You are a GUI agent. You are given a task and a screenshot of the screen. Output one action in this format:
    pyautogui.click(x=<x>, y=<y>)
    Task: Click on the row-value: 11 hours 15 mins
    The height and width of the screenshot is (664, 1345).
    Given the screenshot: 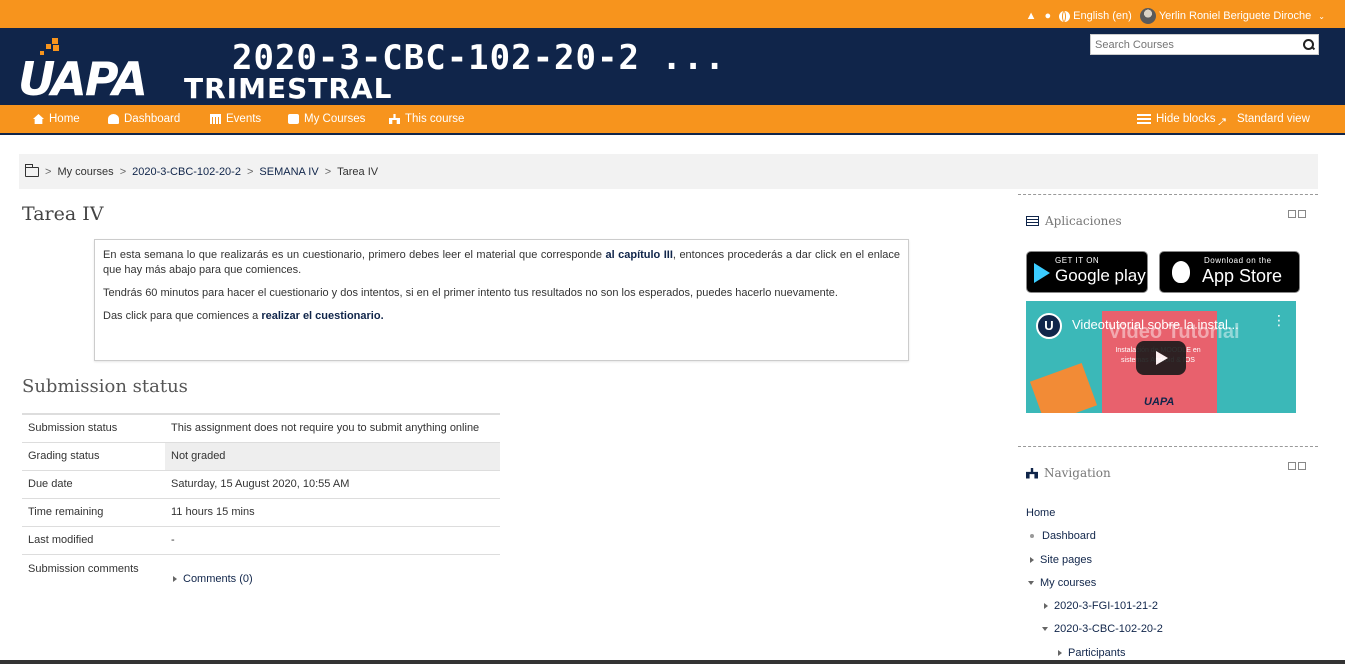 What is the action you would take?
    pyautogui.click(x=213, y=512)
    